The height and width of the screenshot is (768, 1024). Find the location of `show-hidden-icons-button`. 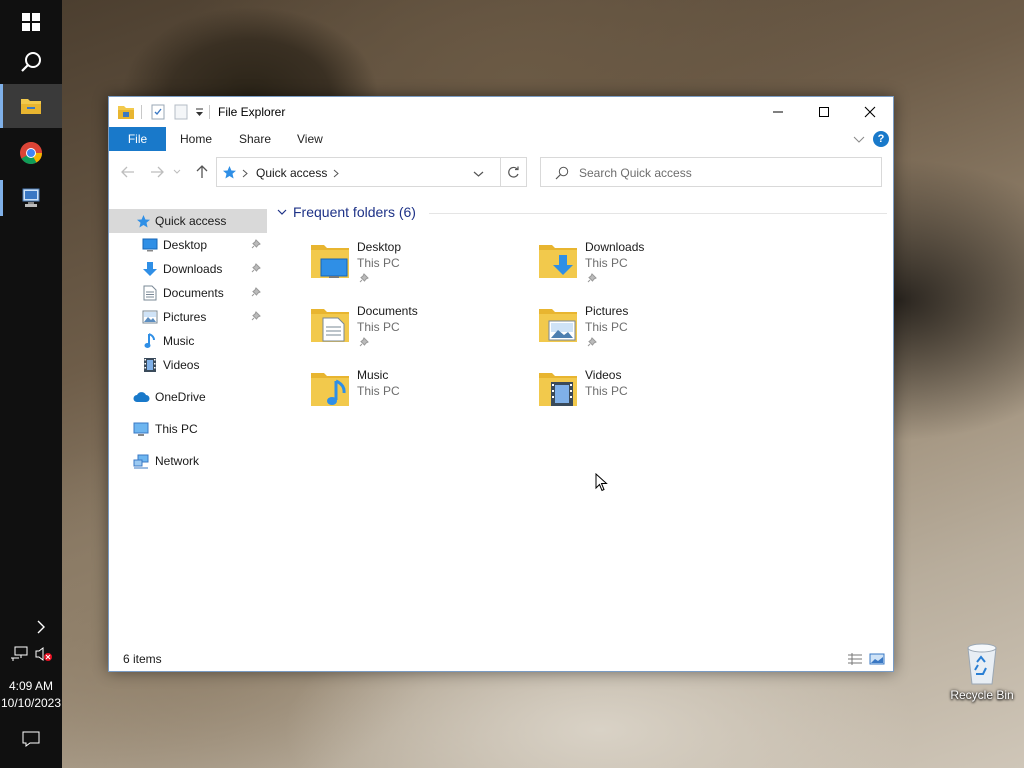

show-hidden-icons-button is located at coordinates (41, 628).